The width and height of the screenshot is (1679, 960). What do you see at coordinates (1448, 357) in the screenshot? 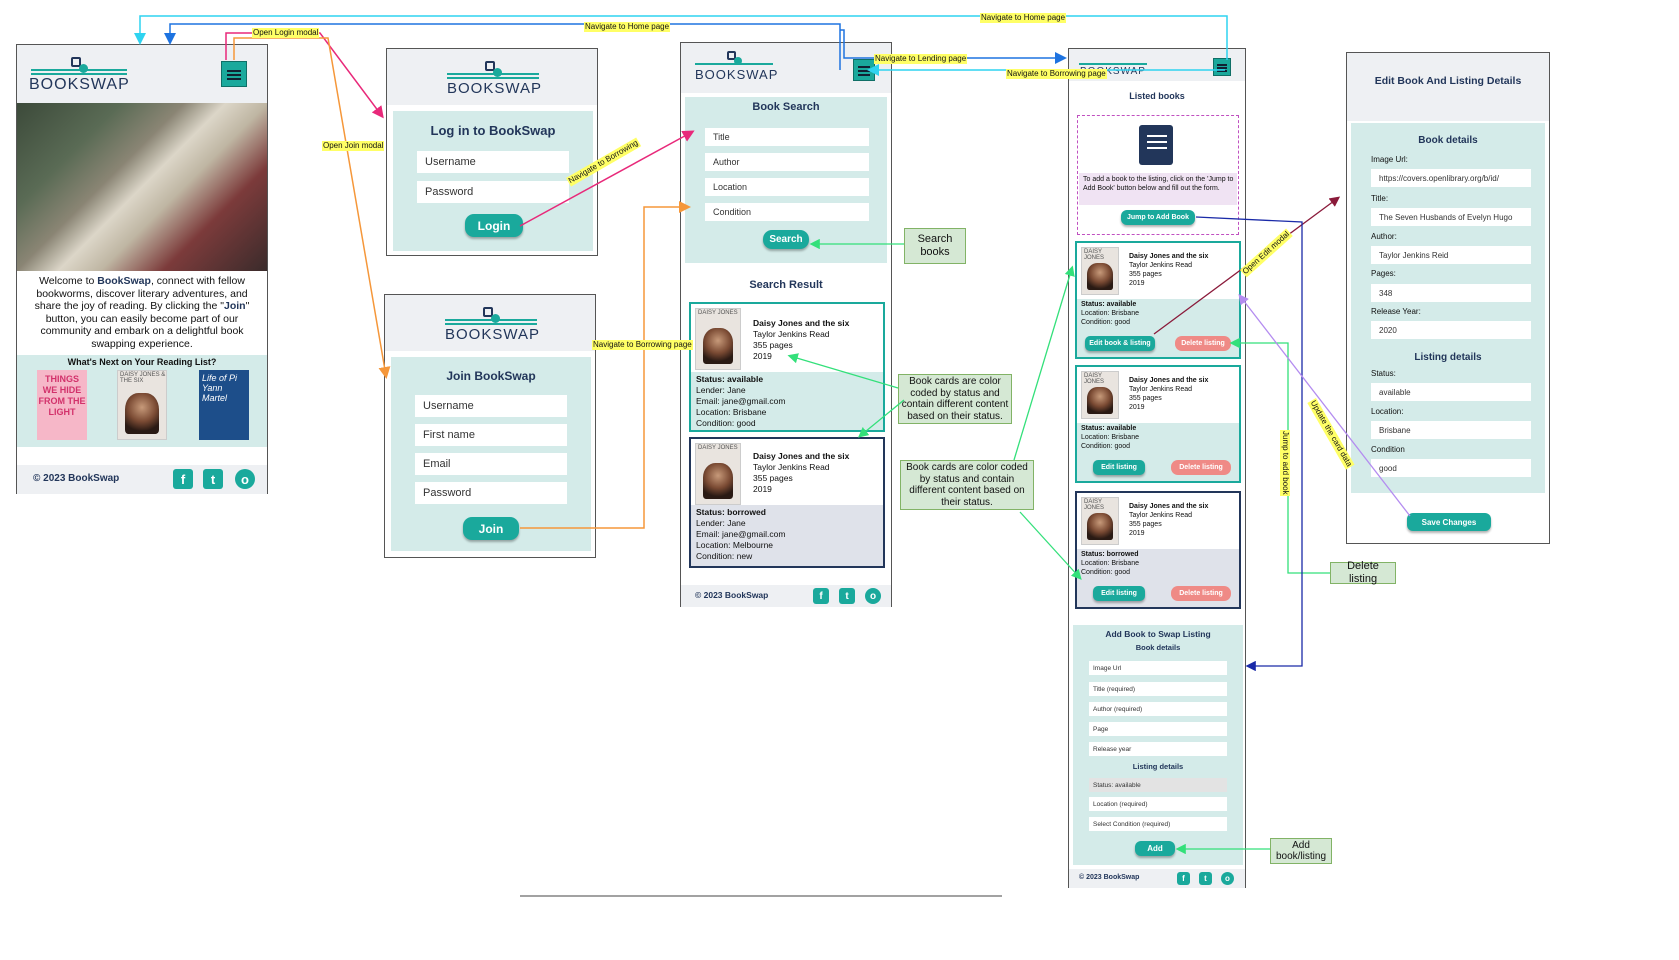
I see `edit-listing-details-heading: Listing details` at bounding box center [1448, 357].